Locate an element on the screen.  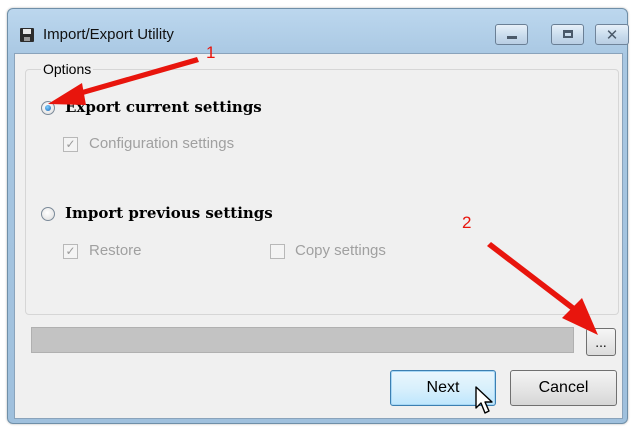
options-group-label: Options is located at coordinates (67, 69).